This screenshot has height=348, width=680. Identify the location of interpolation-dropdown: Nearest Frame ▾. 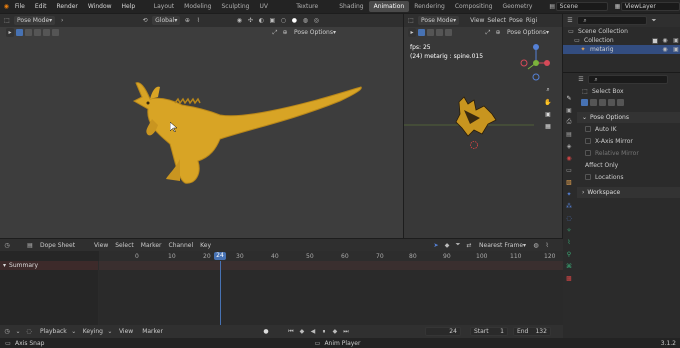
(502, 245).